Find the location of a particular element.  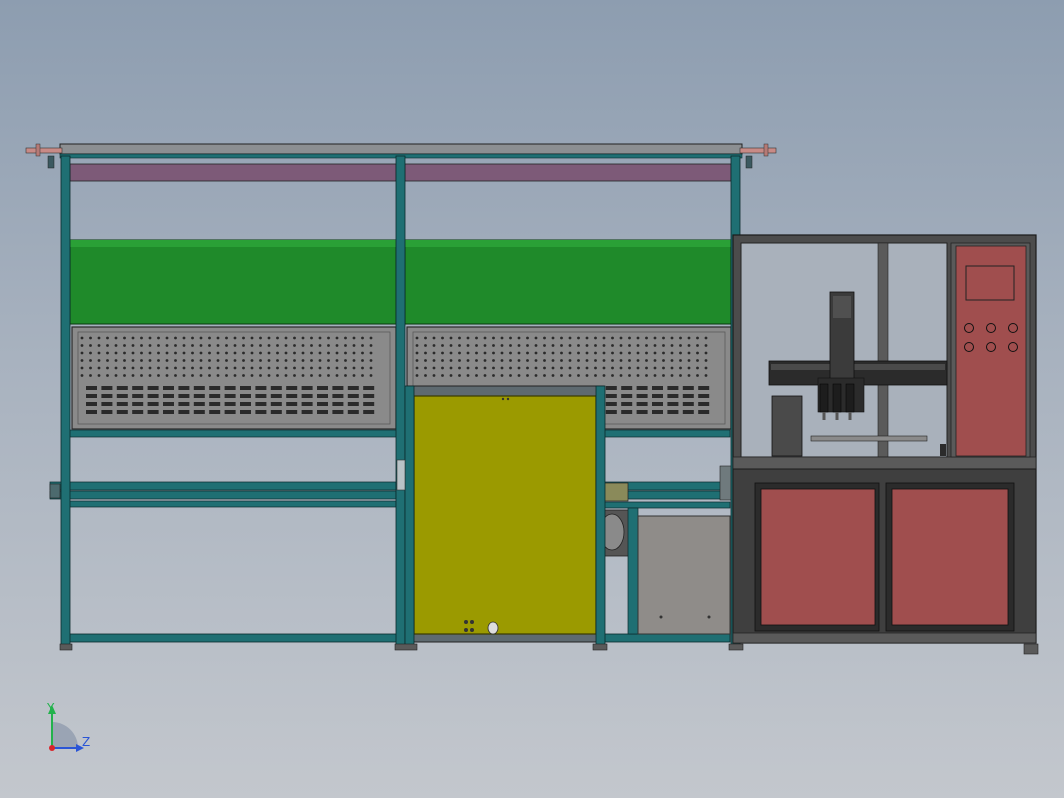

control-panel is located at coordinates (990, 350).